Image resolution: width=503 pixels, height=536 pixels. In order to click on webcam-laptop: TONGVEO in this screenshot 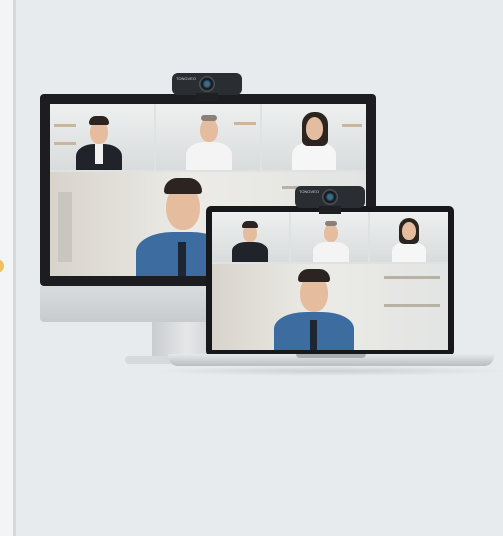, I will do `click(330, 200)`.